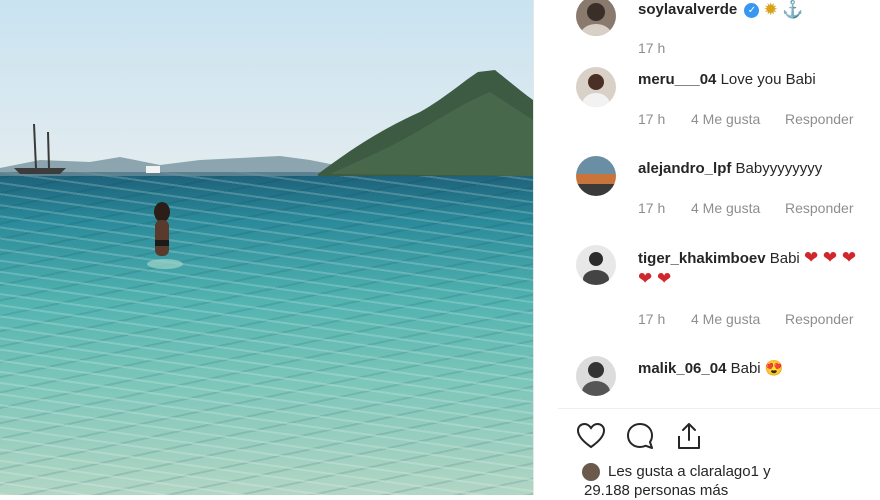 This screenshot has width=880, height=500. What do you see at coordinates (768, 79) in the screenshot?
I see `comment-text: Love you Babi` at bounding box center [768, 79].